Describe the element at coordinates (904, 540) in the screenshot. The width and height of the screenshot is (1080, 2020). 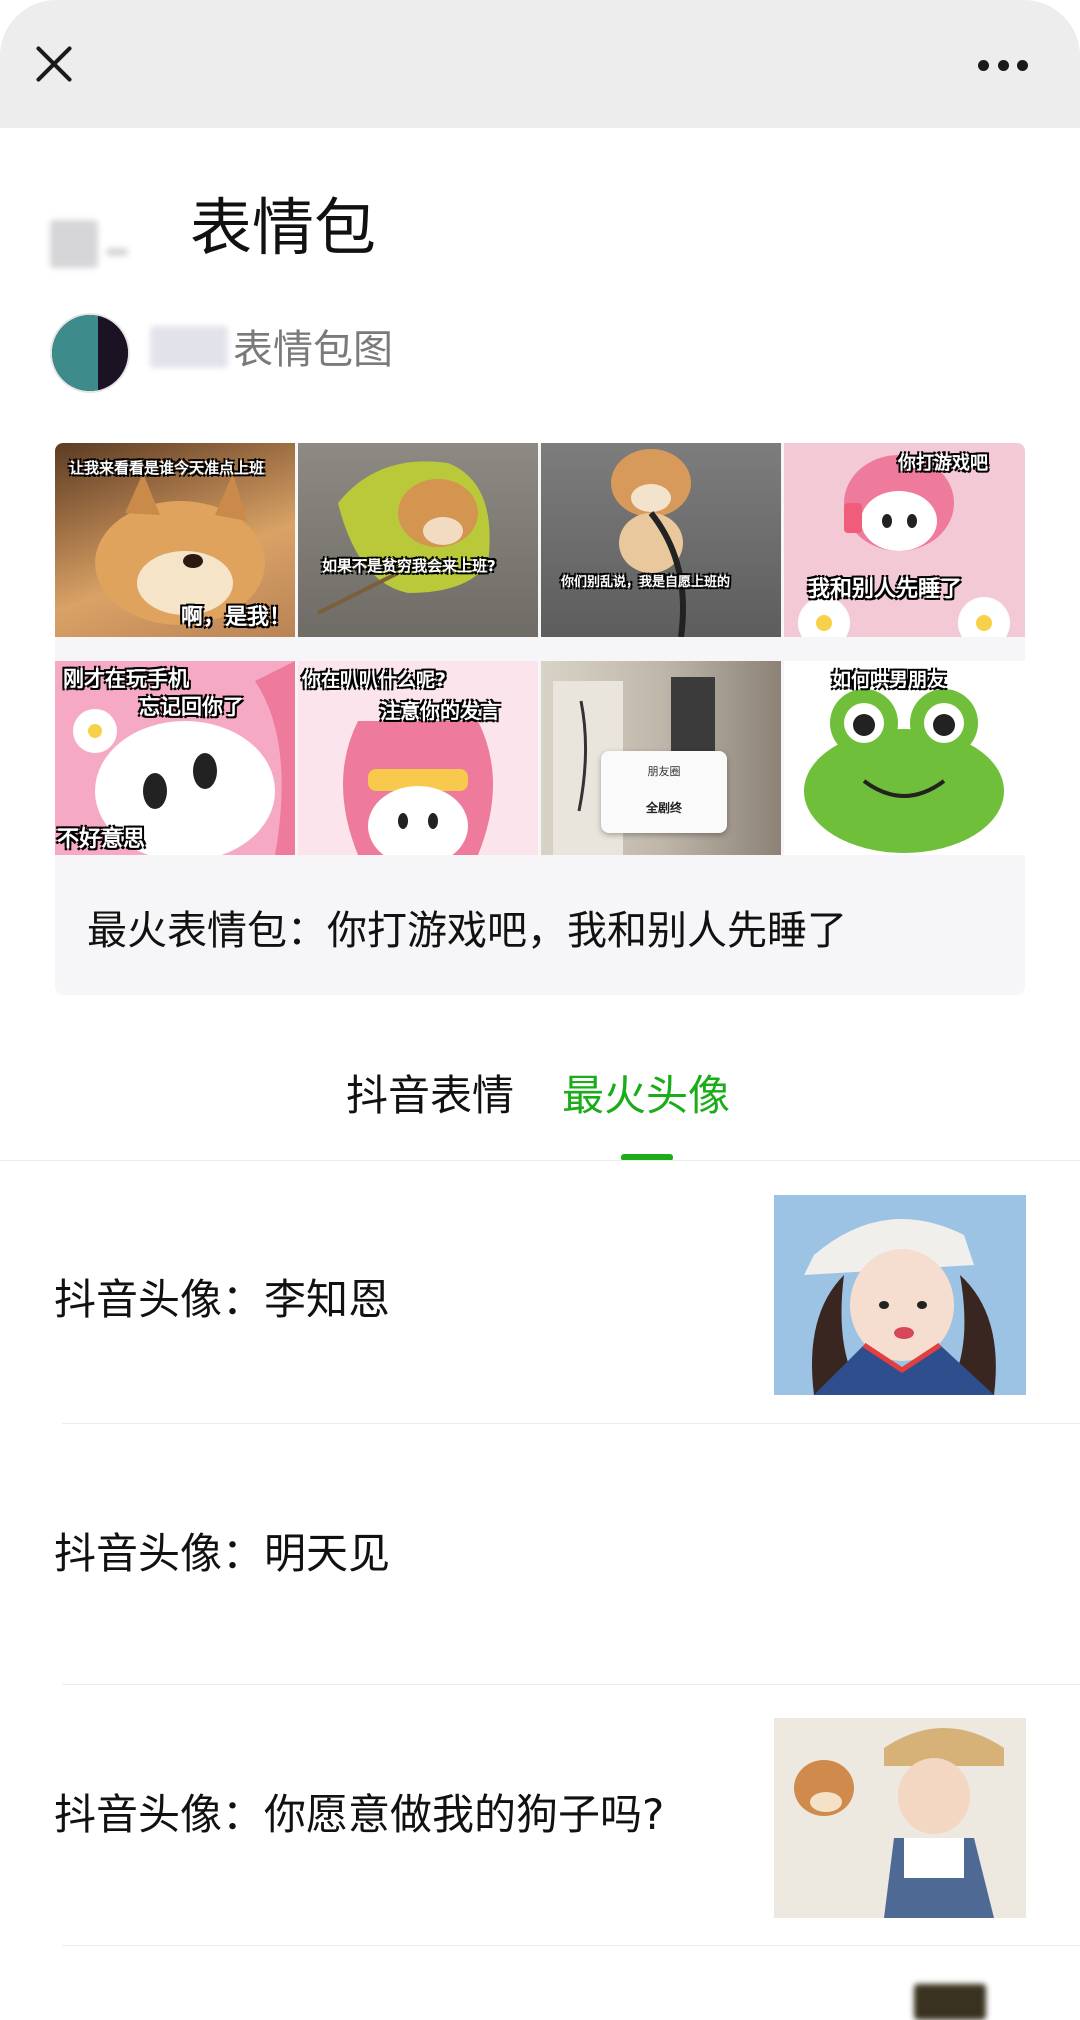
I see `meme-melody-phone: 你打游戏吧 我和别人先睡了` at that location.